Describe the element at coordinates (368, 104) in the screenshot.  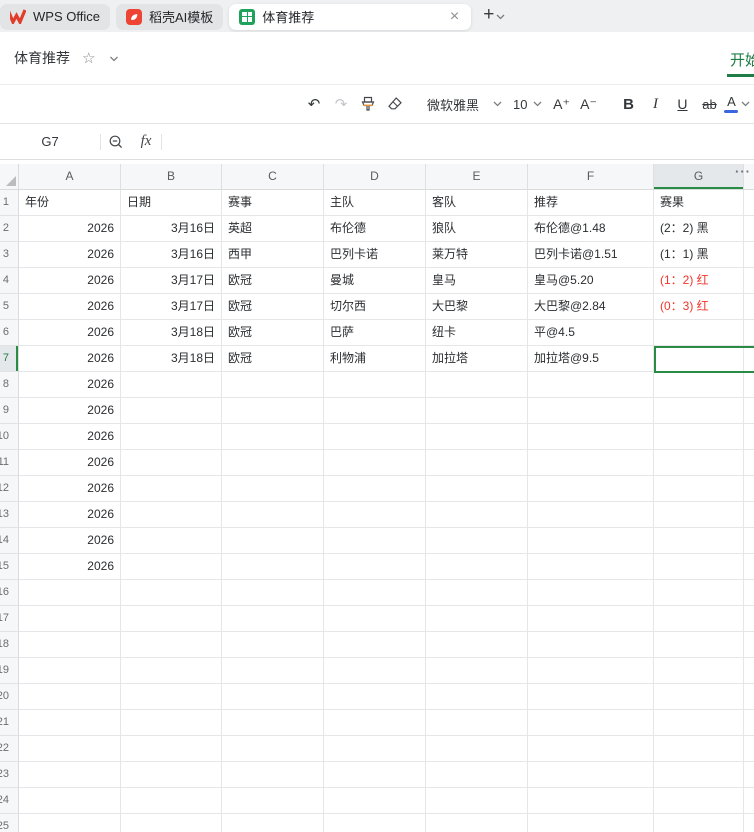
I see `format-painter-icon` at that location.